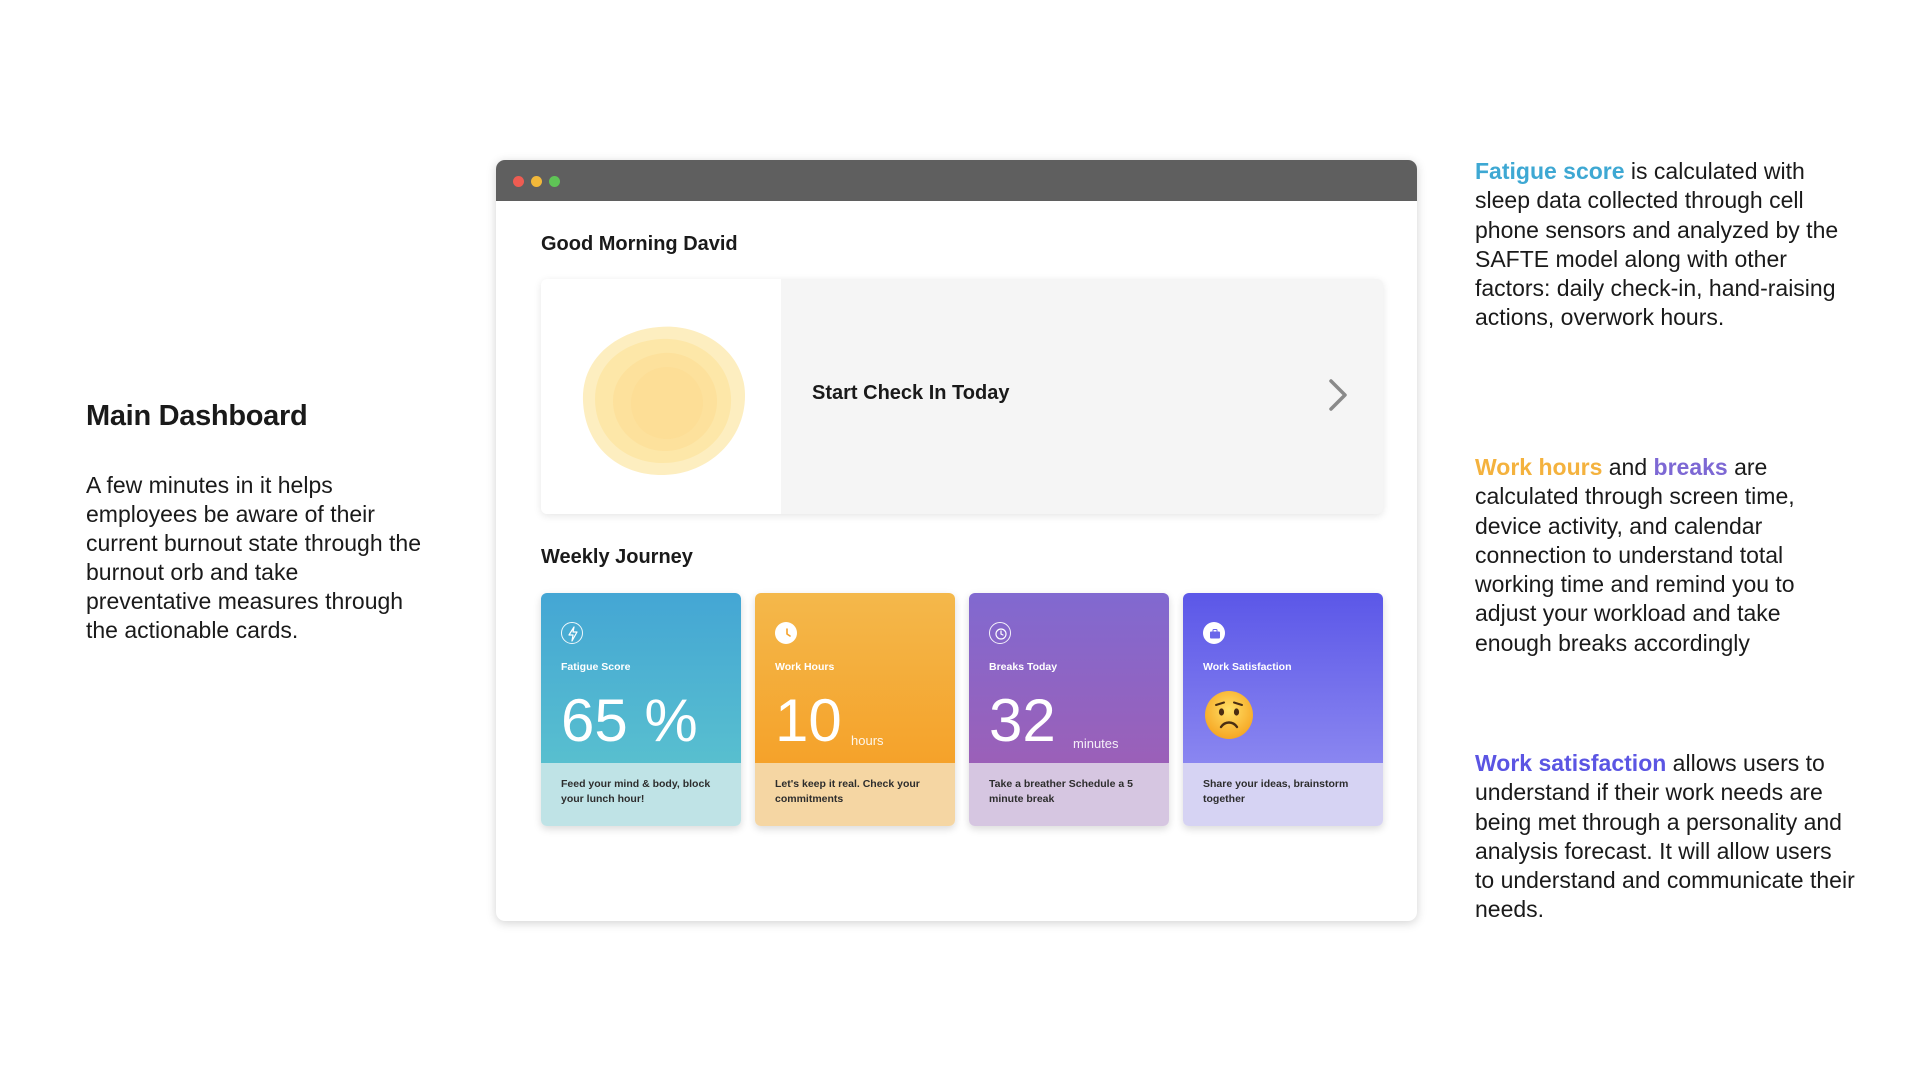 The height and width of the screenshot is (1080, 1920). What do you see at coordinates (1276, 791) in the screenshot?
I see `card-tip: Share your ideas, brainstorm together` at bounding box center [1276, 791].